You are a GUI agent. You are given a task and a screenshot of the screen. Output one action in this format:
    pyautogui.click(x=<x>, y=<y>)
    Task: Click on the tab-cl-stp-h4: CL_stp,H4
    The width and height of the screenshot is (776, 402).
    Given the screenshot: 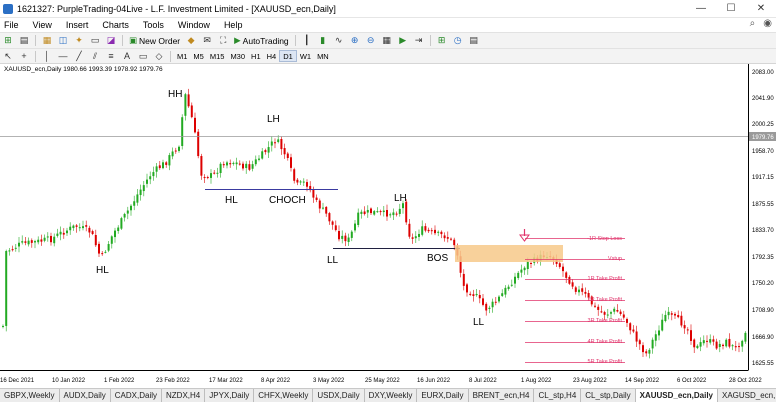 What is the action you would take?
    pyautogui.click(x=558, y=395)
    